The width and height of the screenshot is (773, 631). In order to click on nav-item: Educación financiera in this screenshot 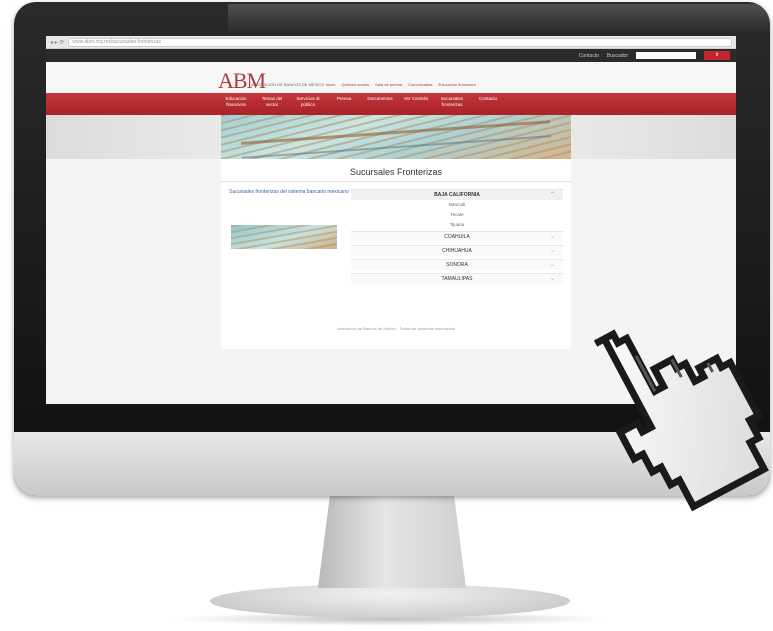, I will do `click(236, 102)`.